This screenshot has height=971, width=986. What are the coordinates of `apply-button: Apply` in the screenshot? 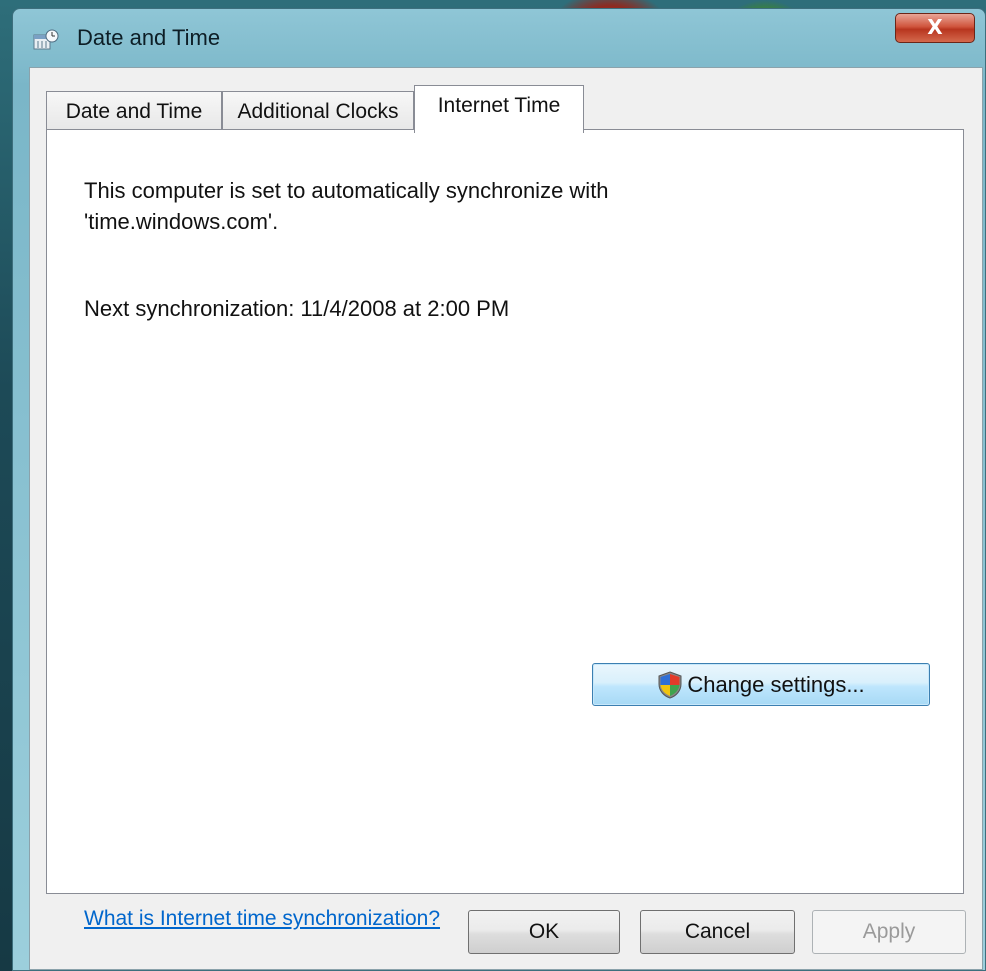 It's located at (889, 932).